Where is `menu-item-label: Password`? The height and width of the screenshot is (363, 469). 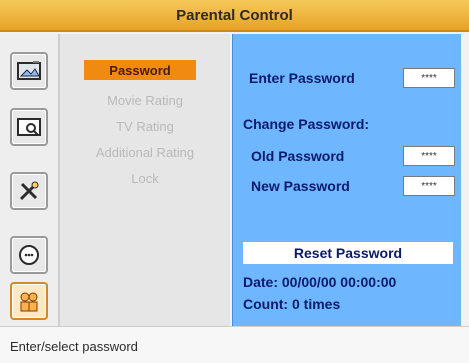
menu-item-label: Password is located at coordinates (140, 70).